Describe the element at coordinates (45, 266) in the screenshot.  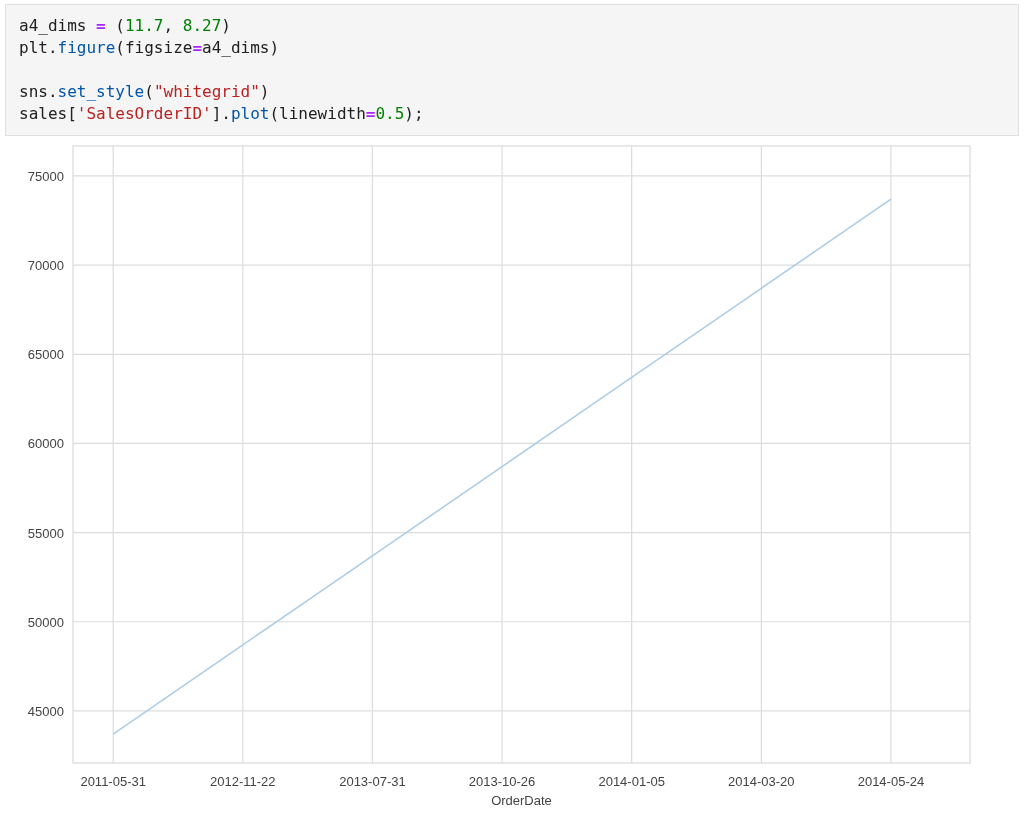
I see `y-tick-label: 70000` at that location.